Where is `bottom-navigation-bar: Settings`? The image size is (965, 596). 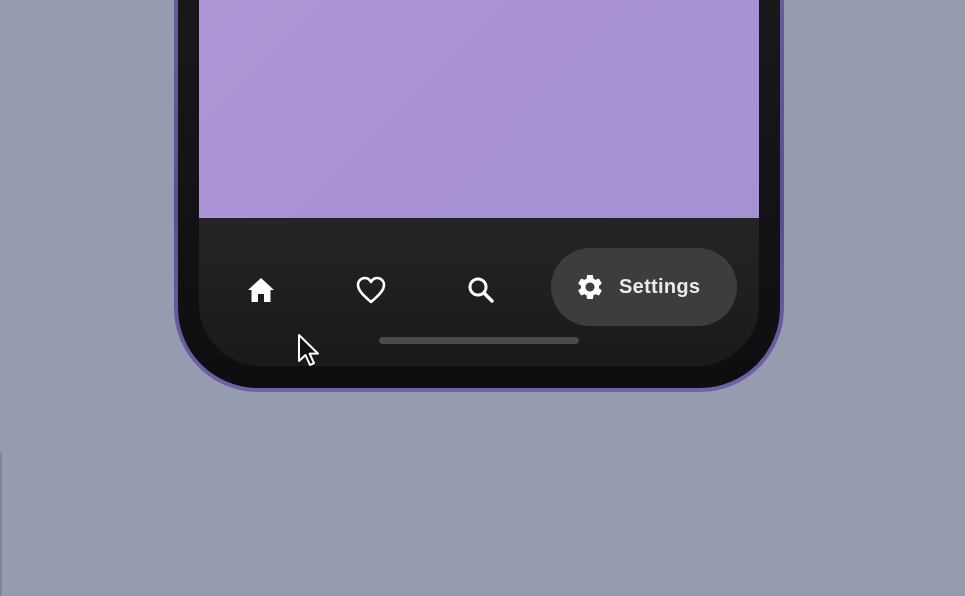 bottom-navigation-bar: Settings is located at coordinates (479, 292).